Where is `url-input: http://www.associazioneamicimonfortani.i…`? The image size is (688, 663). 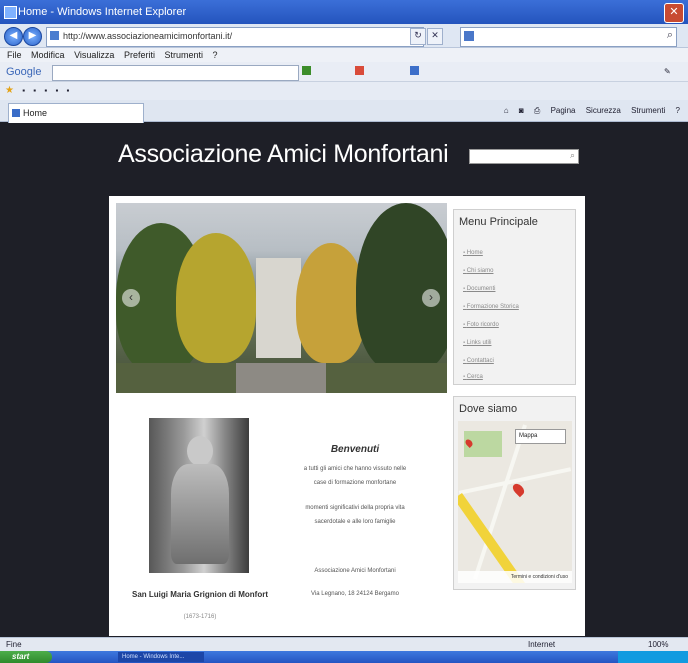
url-input: http://www.associazioneamicimonfortani.i… is located at coordinates (235, 37).